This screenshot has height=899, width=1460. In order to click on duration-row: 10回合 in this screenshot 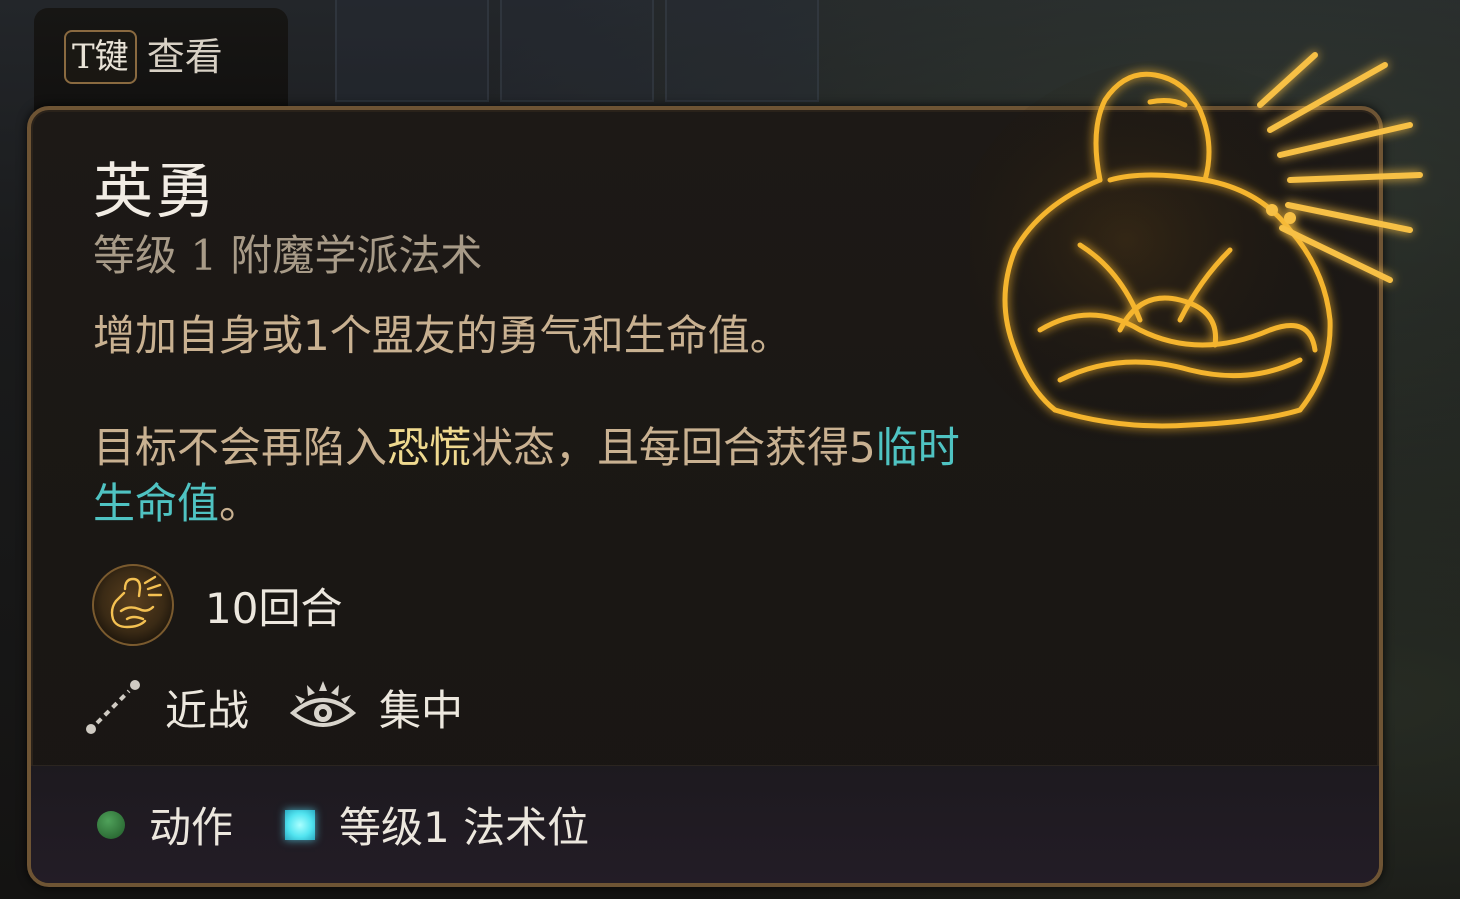, I will do `click(216, 605)`.